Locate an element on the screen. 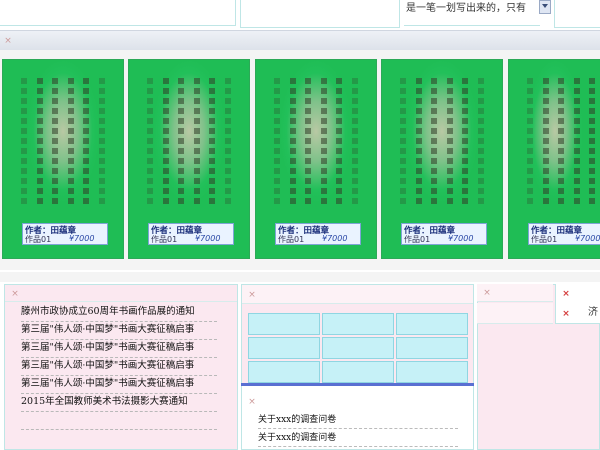 The image size is (600, 450). middle-header: × is located at coordinates (357, 294).